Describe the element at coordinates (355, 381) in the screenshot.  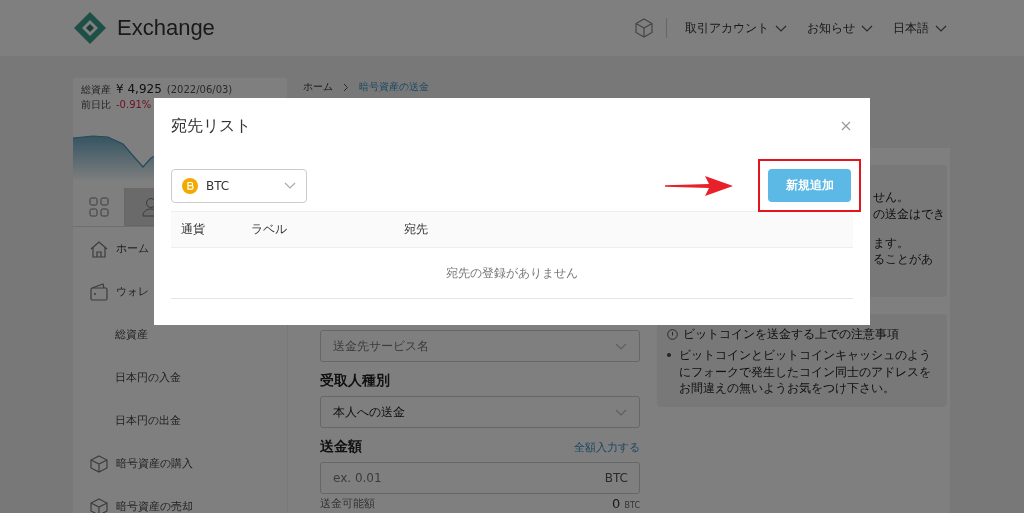
I see `recipient-type-label: 受取人種別` at that location.